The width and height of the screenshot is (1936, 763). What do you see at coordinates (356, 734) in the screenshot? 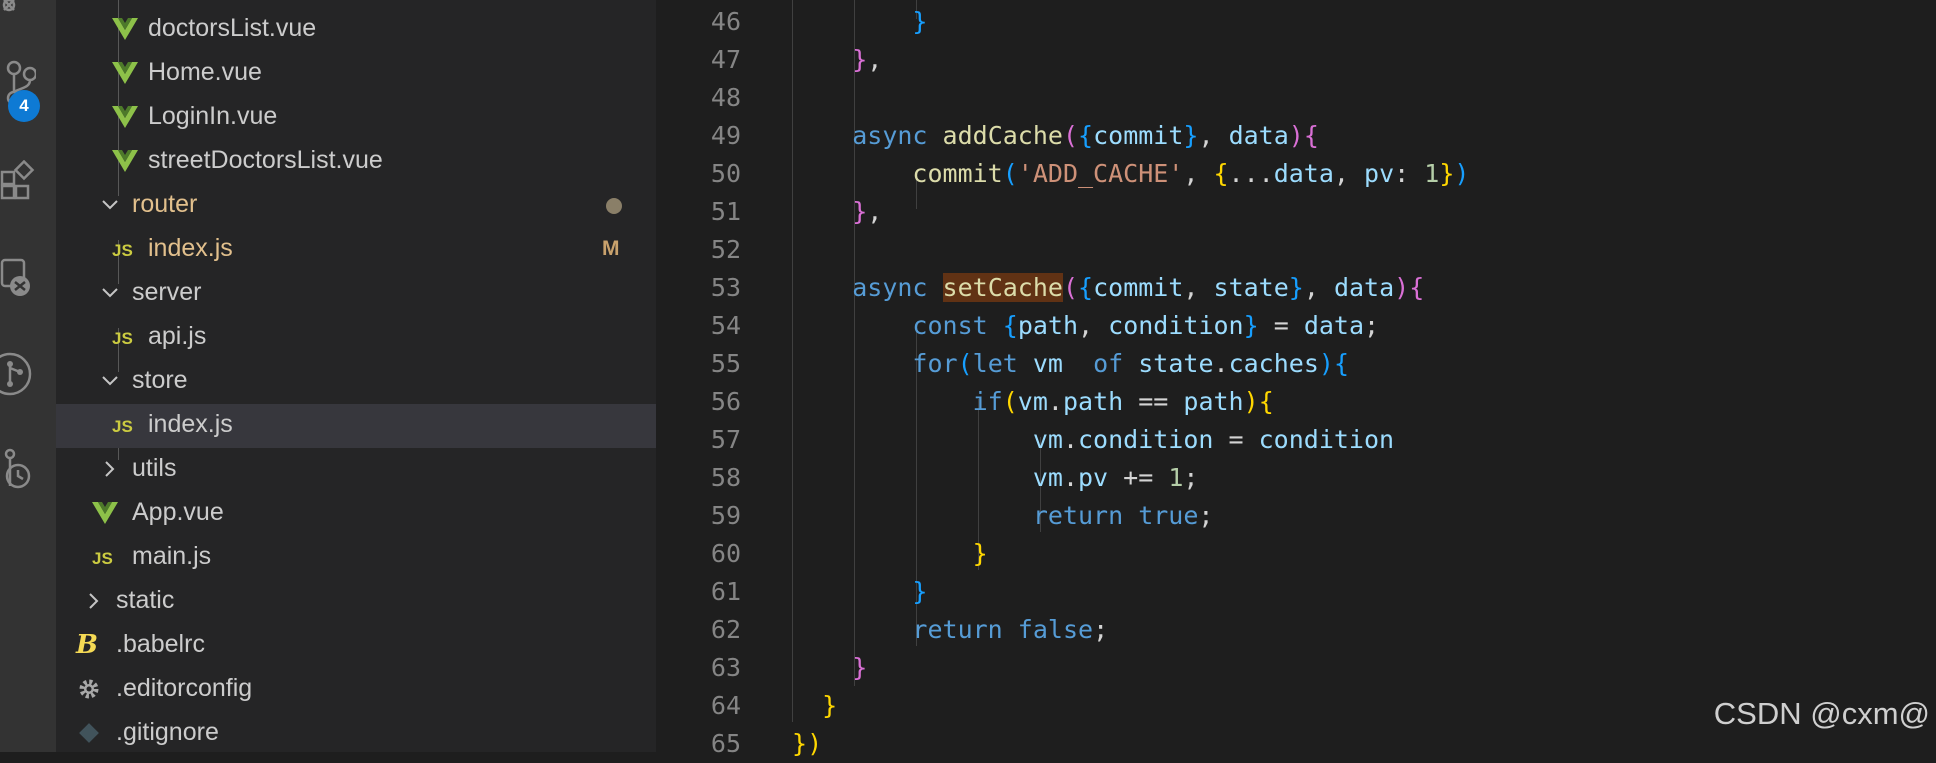
I see `explorer-item: .gitignore` at bounding box center [356, 734].